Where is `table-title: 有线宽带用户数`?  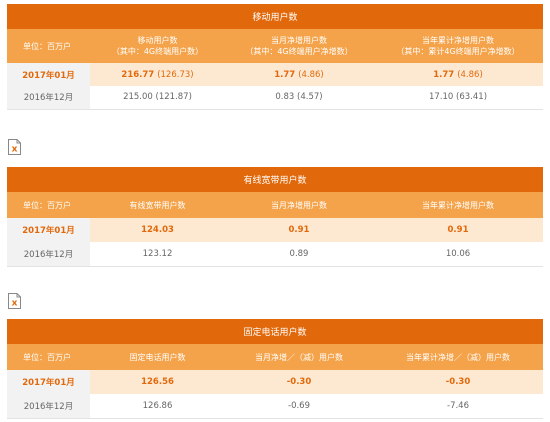 table-title: 有线宽带用户数 is located at coordinates (275, 179).